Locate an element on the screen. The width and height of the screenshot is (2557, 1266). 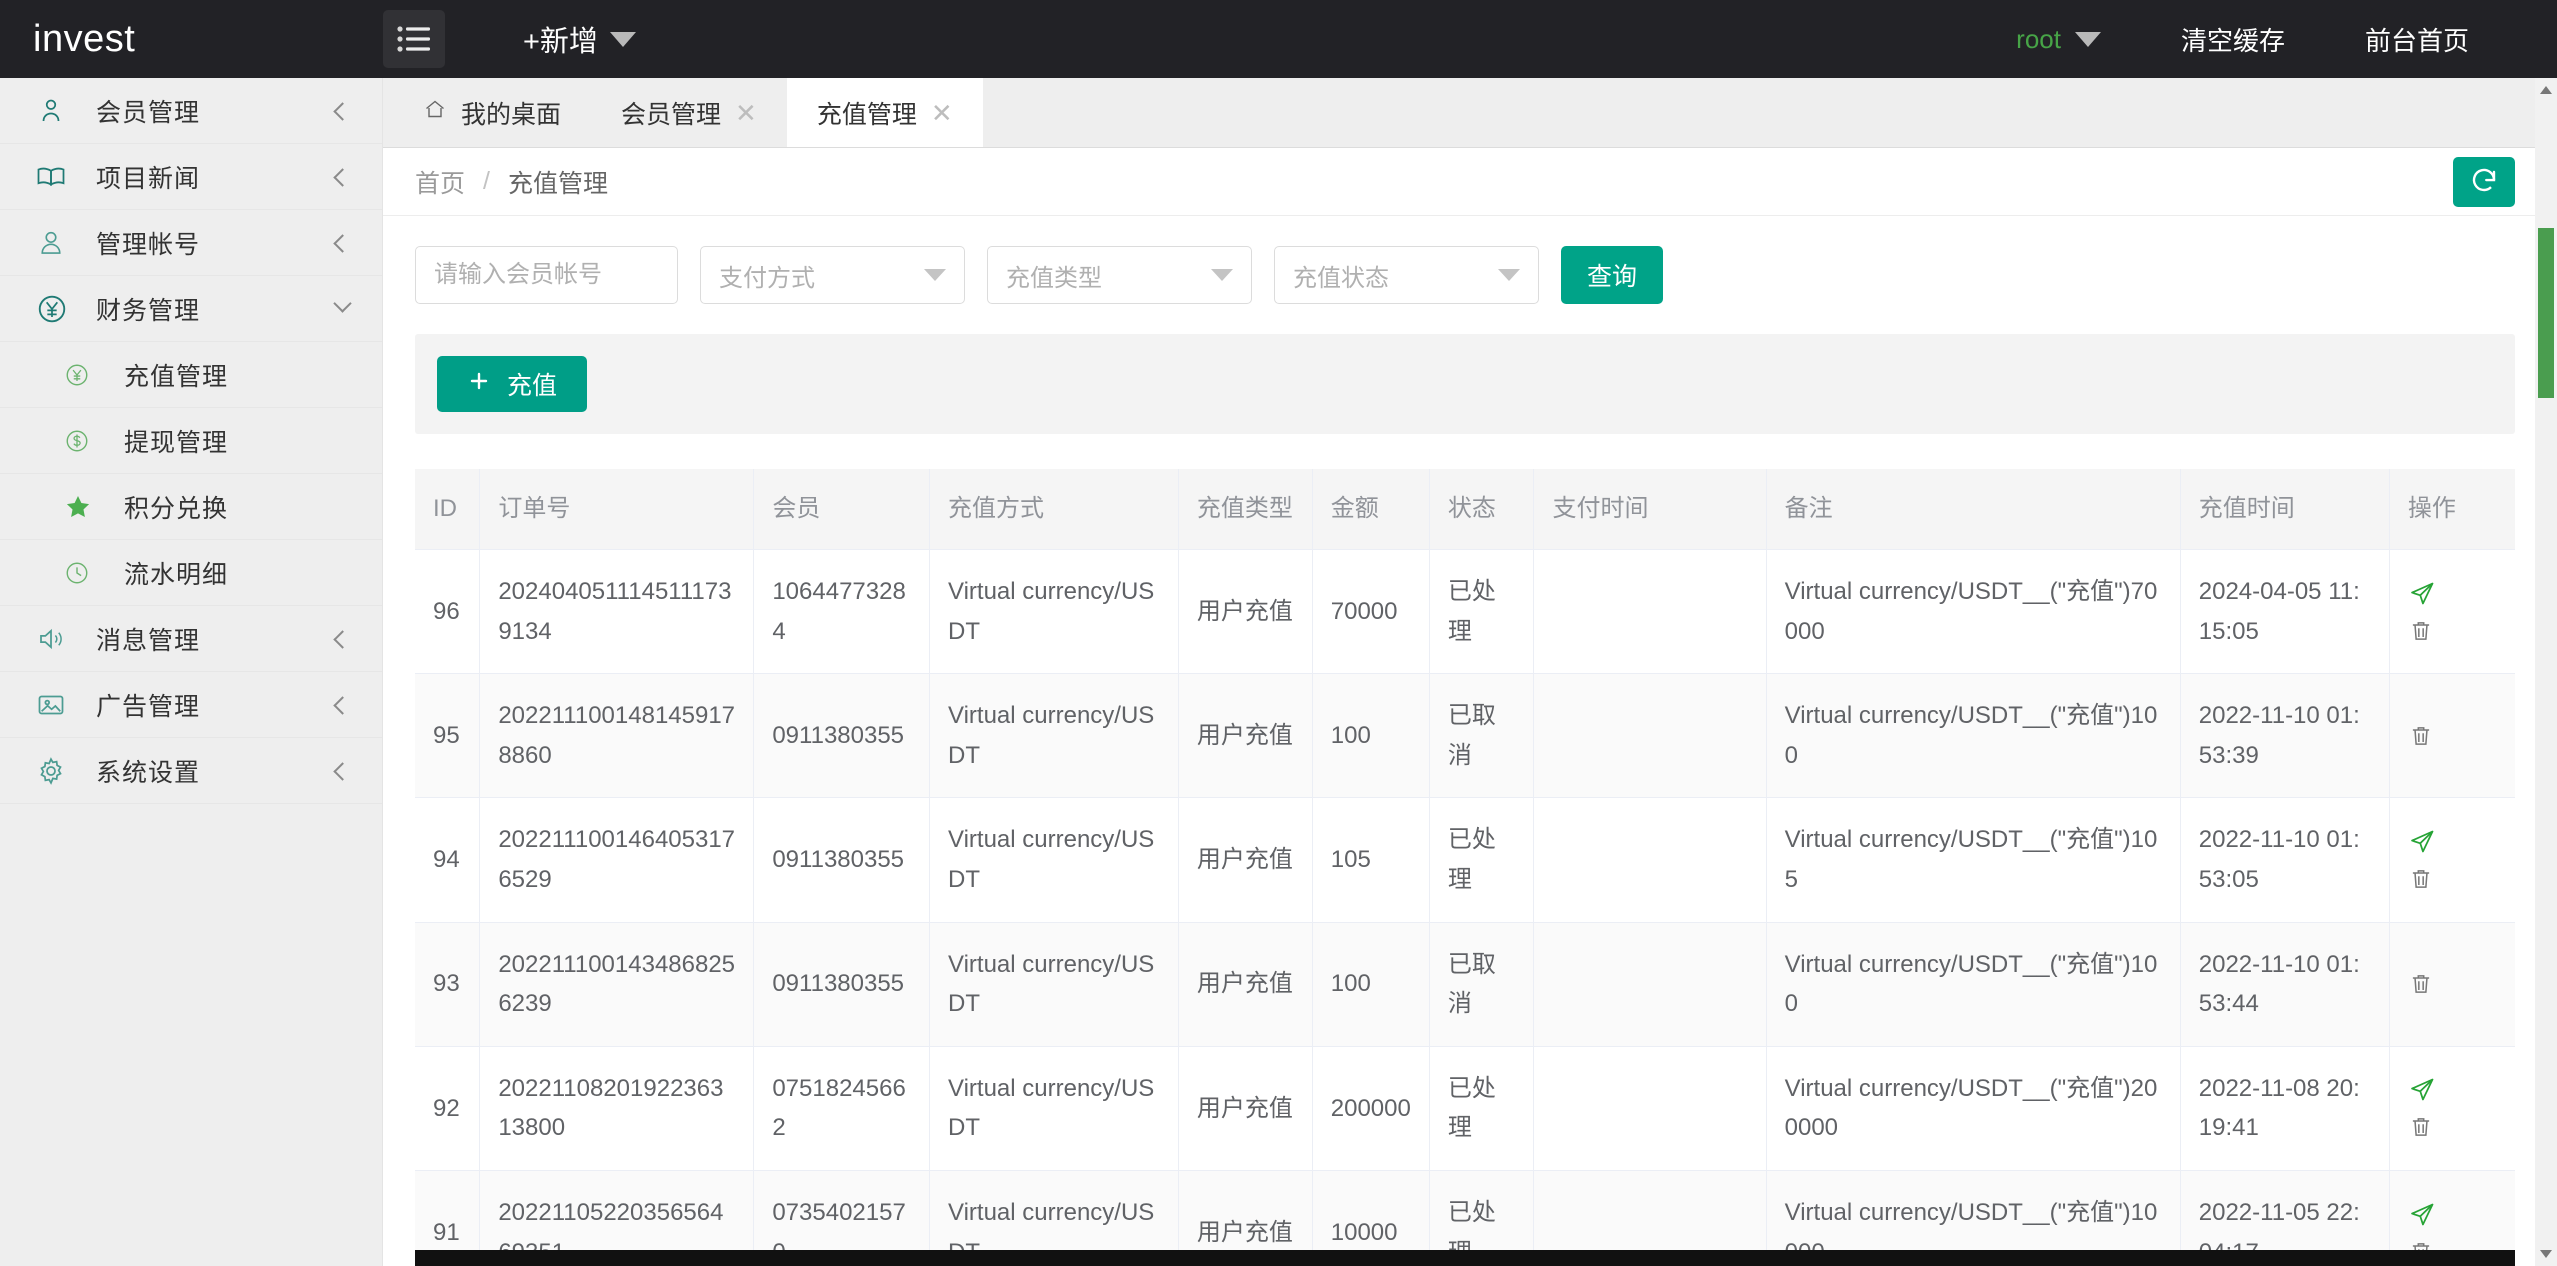
table-horizontal-scrollbar is located at coordinates (1465, 1258).